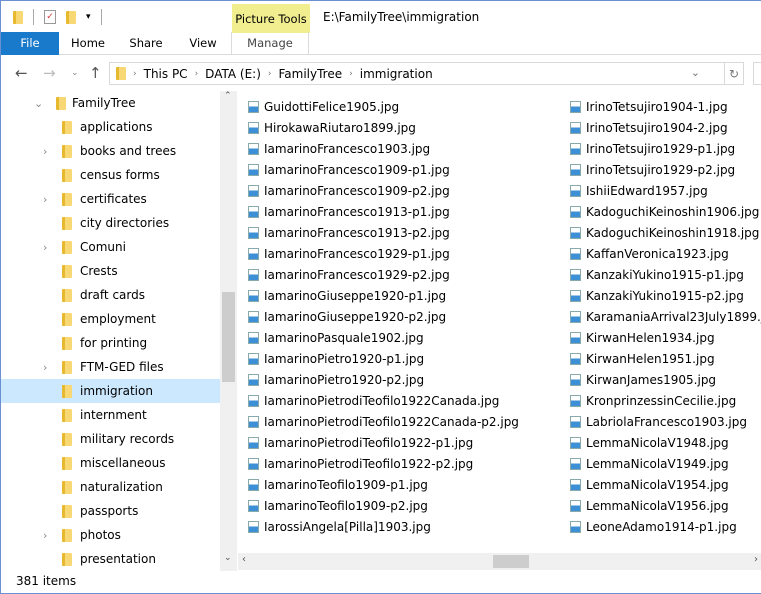  Describe the element at coordinates (110, 367) in the screenshot. I see `tree-item: › FTM-GED files` at that location.